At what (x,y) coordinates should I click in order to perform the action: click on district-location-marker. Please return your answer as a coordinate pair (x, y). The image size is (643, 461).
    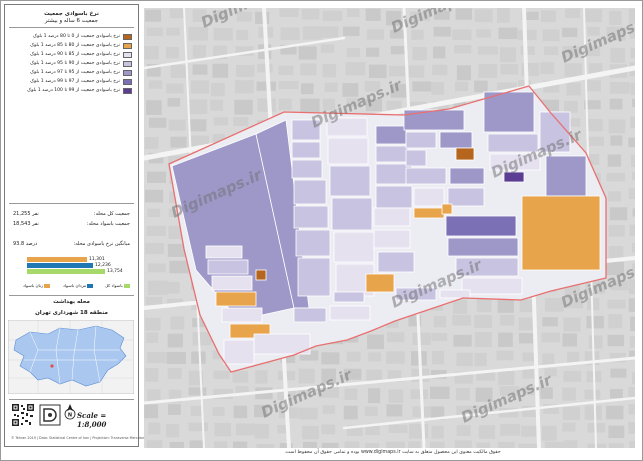
    Looking at the image, I should click on (52, 366).